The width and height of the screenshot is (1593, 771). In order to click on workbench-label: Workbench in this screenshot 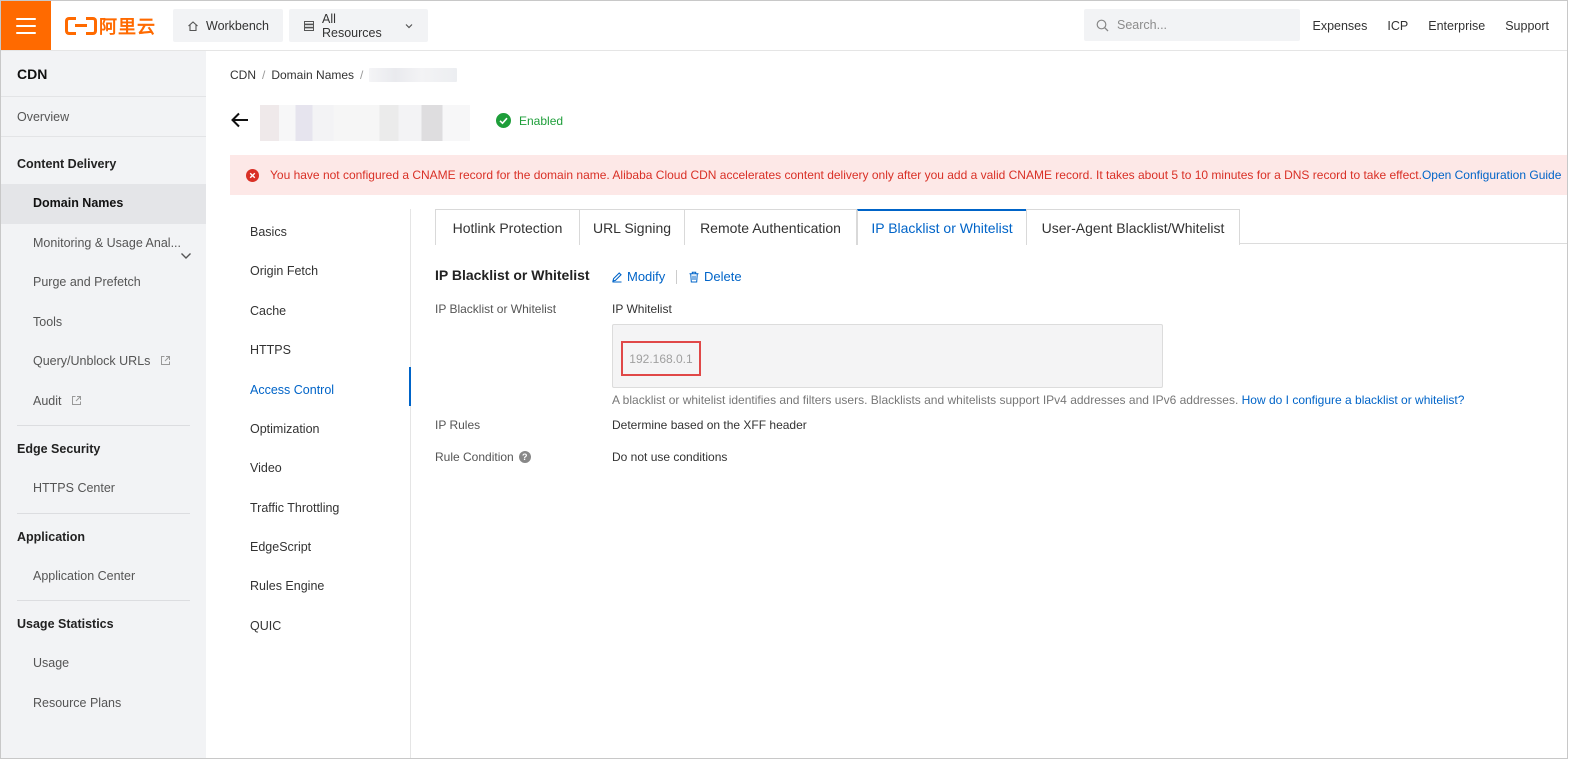, I will do `click(237, 25)`.